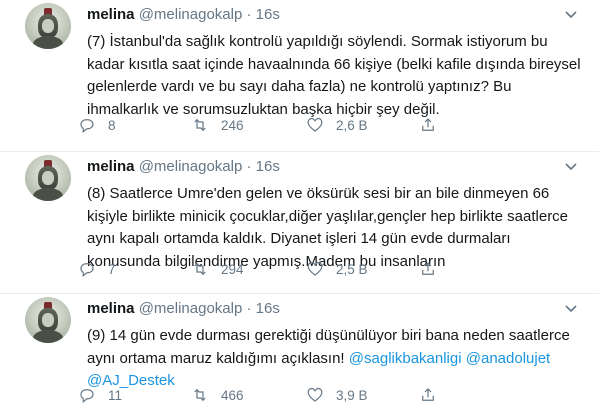 This screenshot has width=599, height=410. Describe the element at coordinates (115, 395) in the screenshot. I see `reply-count: 11` at that location.